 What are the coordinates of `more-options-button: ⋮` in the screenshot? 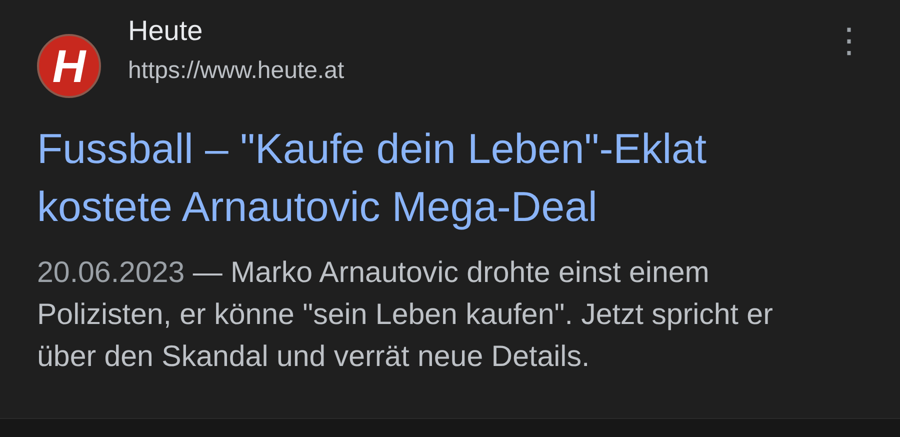 It's located at (849, 36).